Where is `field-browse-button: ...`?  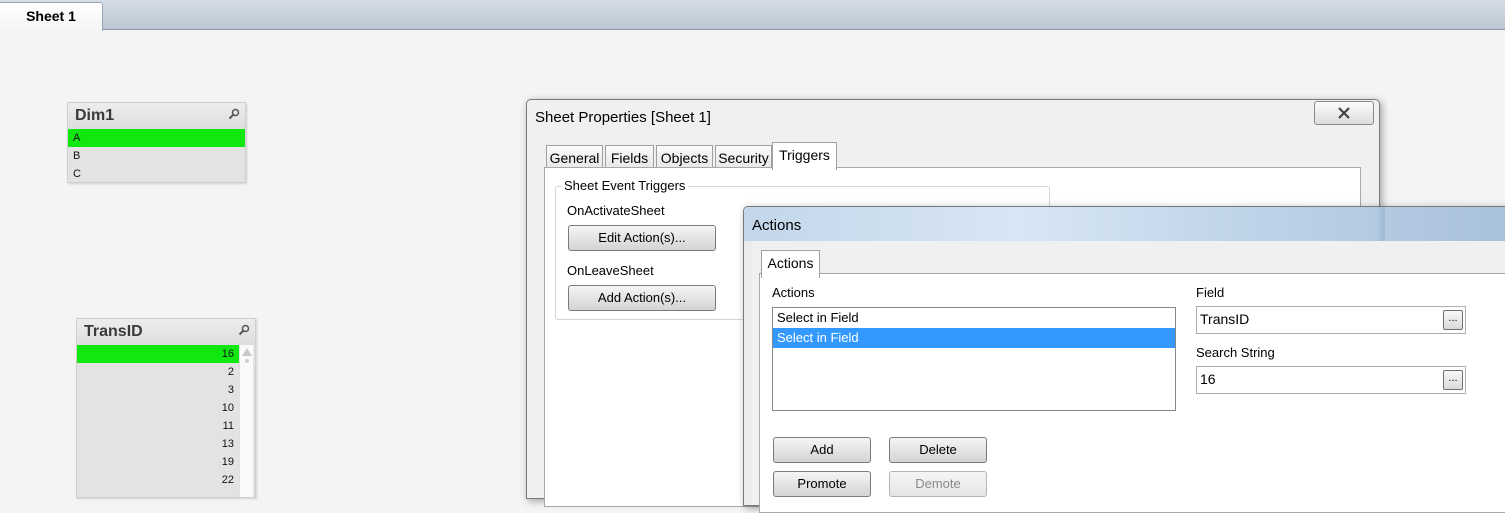 field-browse-button: ... is located at coordinates (1453, 320).